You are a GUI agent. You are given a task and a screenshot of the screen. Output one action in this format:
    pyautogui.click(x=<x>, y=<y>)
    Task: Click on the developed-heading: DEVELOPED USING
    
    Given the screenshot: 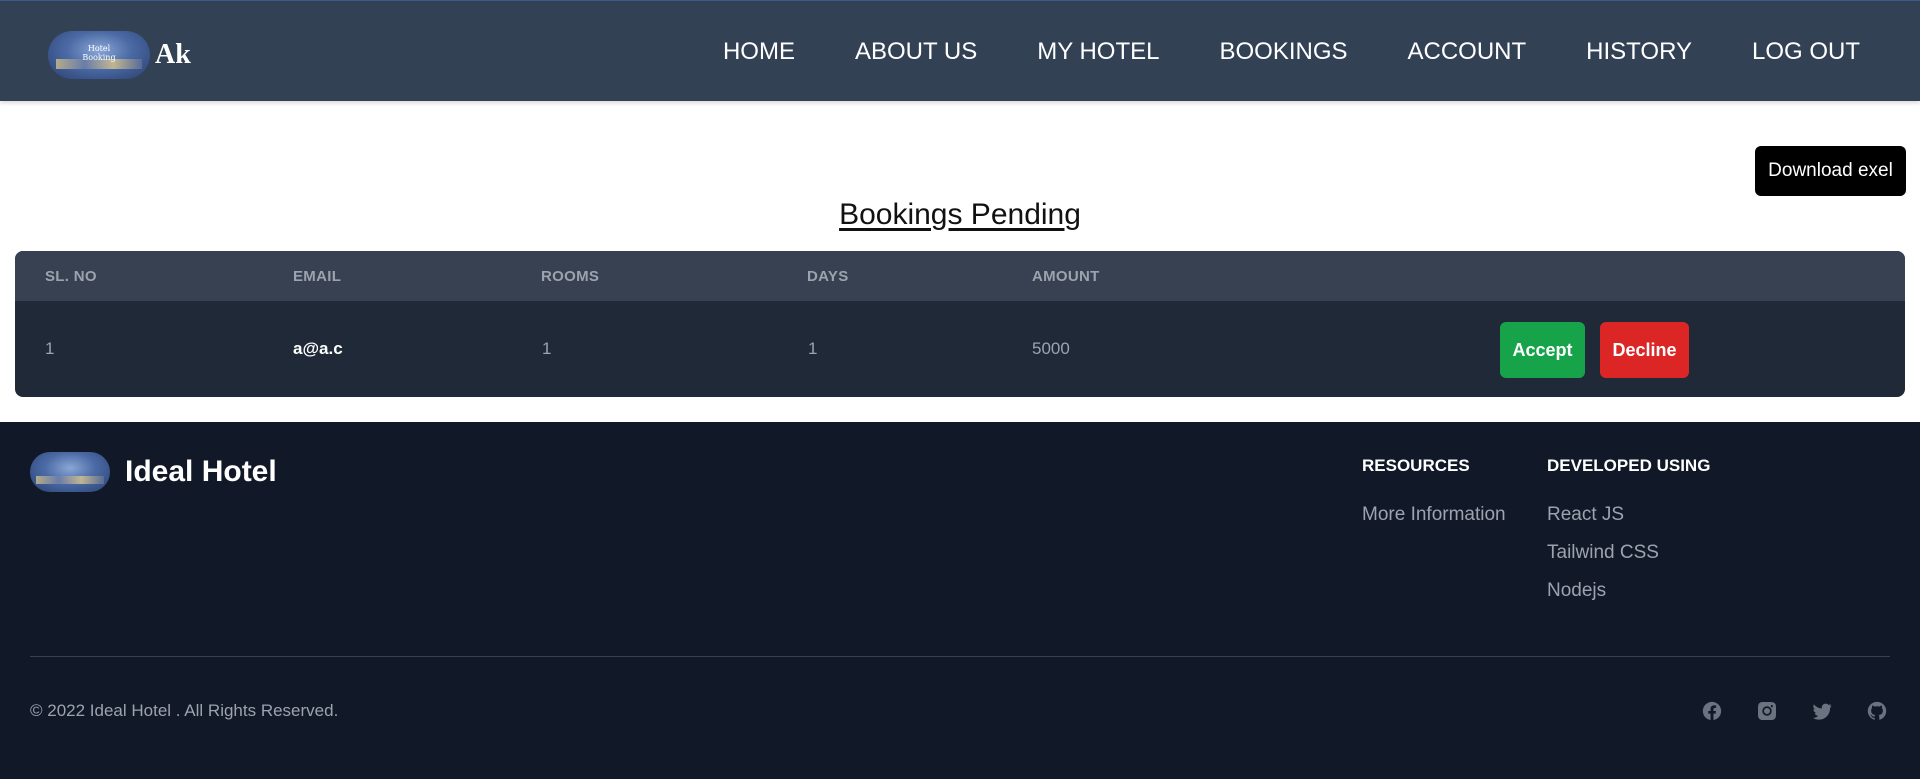 What is the action you would take?
    pyautogui.click(x=1629, y=465)
    